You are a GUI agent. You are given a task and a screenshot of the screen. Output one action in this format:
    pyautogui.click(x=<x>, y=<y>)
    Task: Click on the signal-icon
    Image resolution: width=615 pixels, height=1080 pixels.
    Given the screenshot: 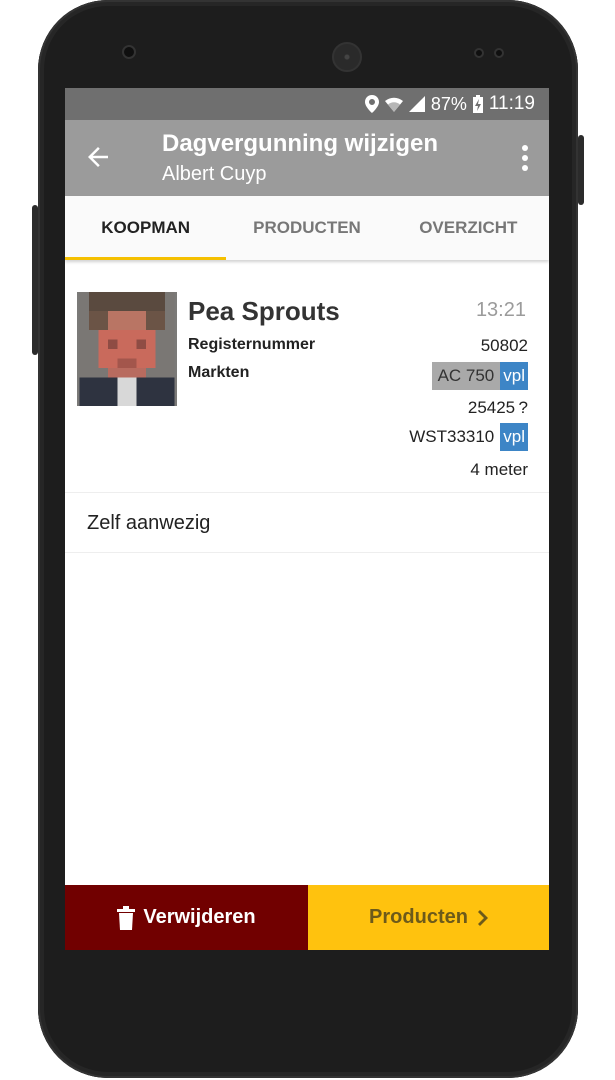 What is the action you would take?
    pyautogui.click(x=416, y=104)
    